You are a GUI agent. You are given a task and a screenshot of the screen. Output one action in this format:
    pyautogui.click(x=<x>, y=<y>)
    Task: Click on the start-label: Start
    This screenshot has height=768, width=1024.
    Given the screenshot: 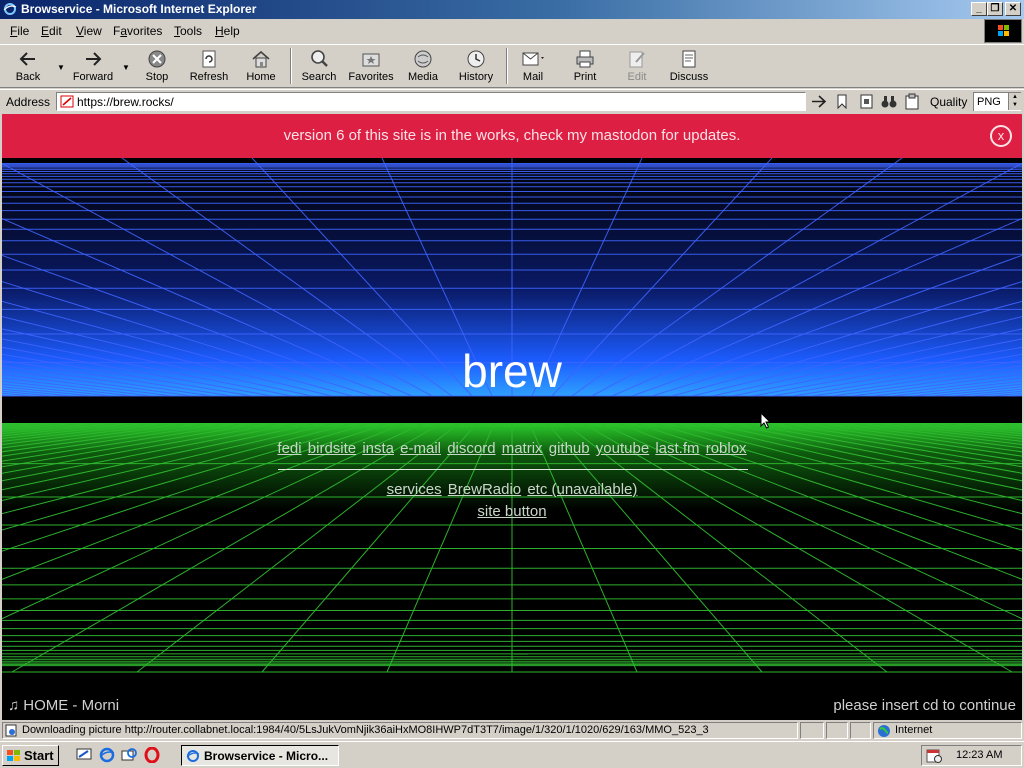 What is the action you would take?
    pyautogui.click(x=39, y=755)
    